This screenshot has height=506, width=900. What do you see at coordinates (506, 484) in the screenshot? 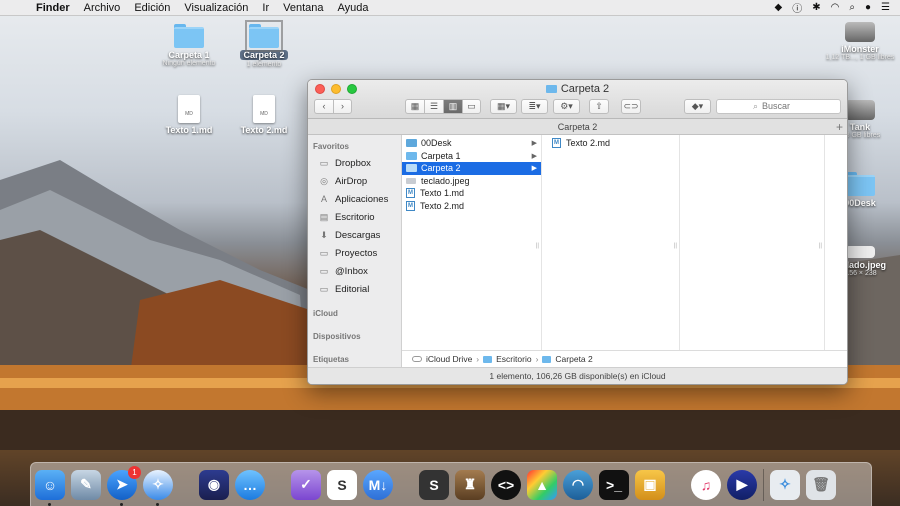
I see `code-editor-dock-icon: <>` at bounding box center [506, 484].